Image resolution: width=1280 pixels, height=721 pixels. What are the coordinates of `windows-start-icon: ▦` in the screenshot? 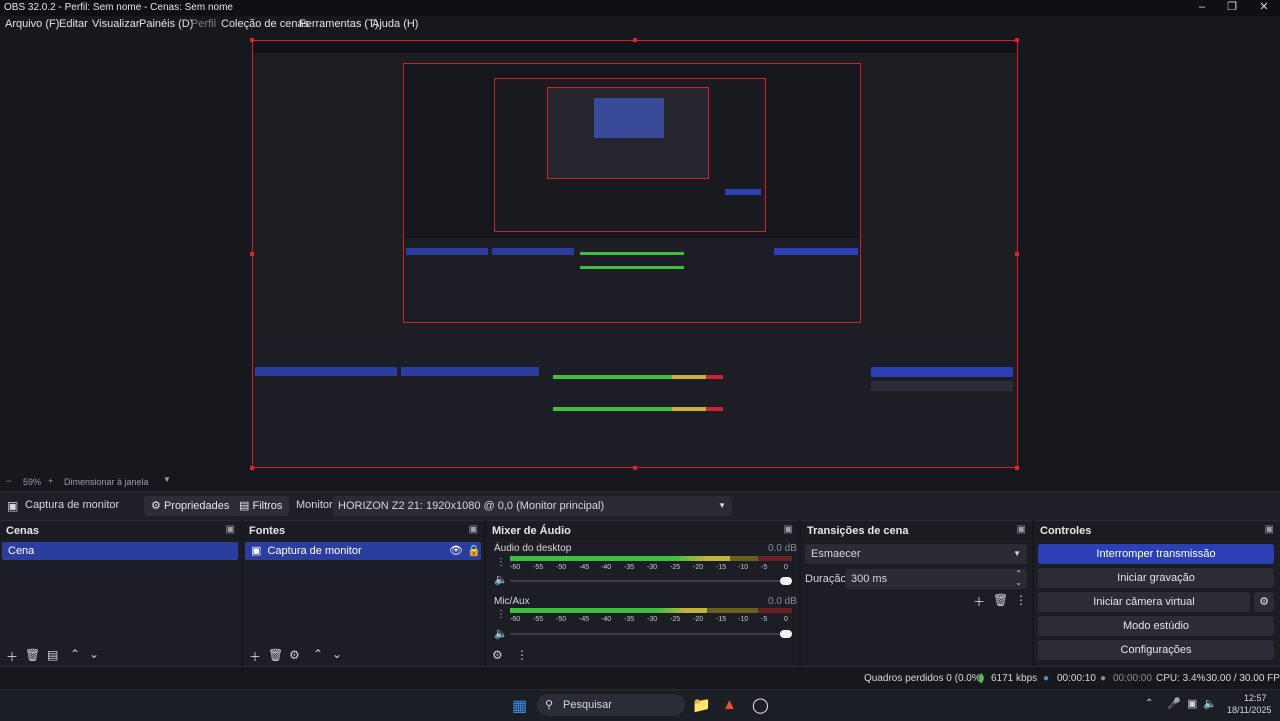 It's located at (519, 706).